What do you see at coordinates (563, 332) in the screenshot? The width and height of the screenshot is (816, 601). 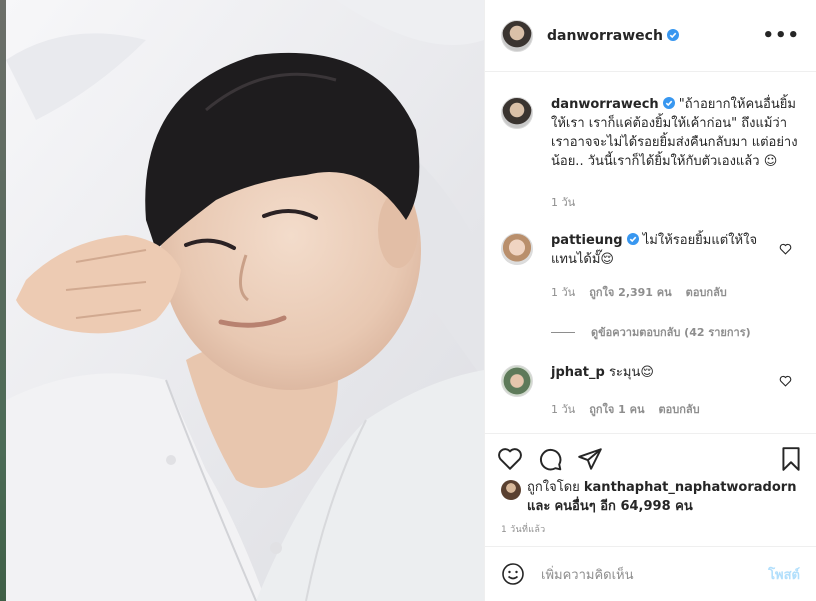 I see `replies-line` at bounding box center [563, 332].